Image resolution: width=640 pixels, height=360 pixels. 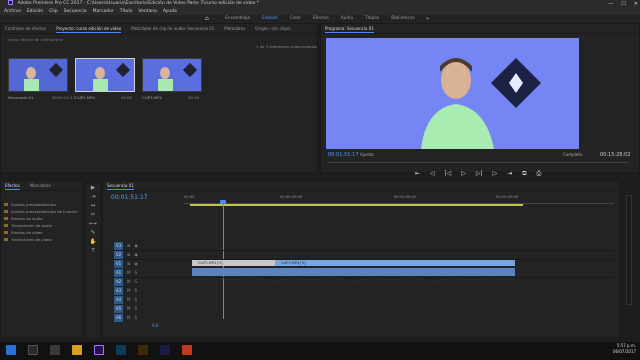 I want to click on menu-clip: Clip, so click(x=53, y=11).